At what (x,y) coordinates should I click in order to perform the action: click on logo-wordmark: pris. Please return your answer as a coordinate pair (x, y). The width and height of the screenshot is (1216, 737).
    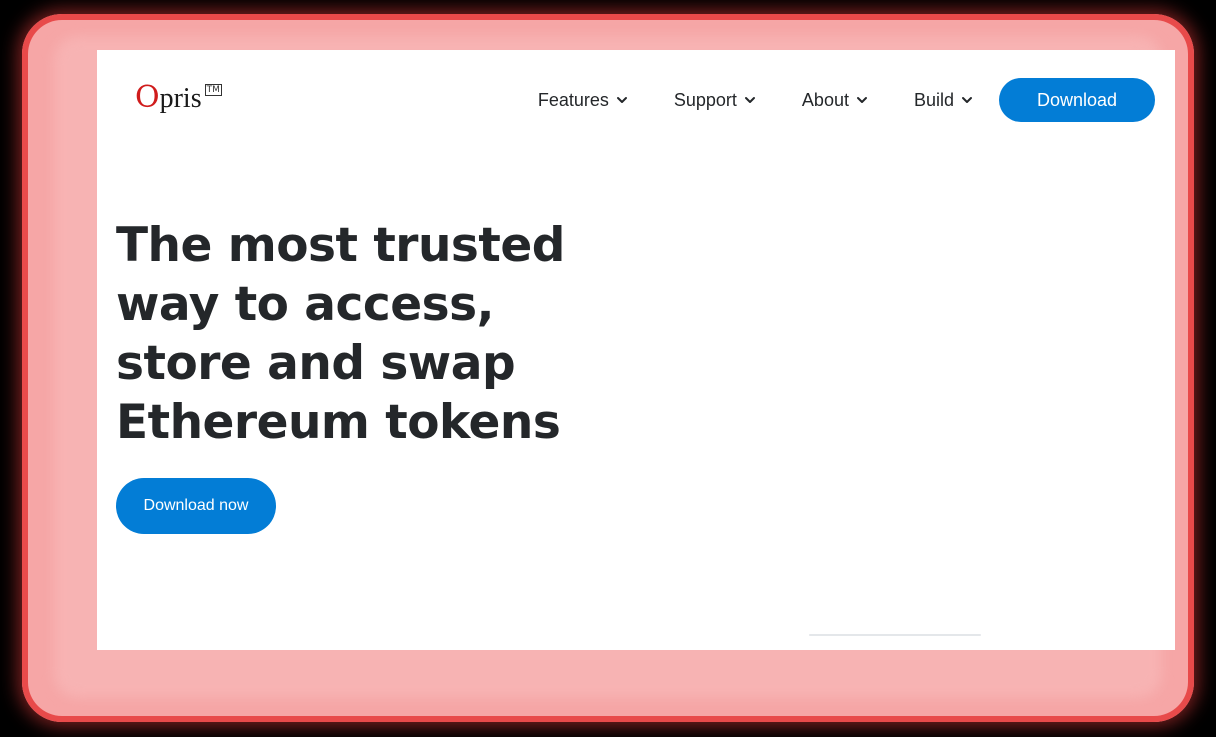
    Looking at the image, I should click on (180, 98).